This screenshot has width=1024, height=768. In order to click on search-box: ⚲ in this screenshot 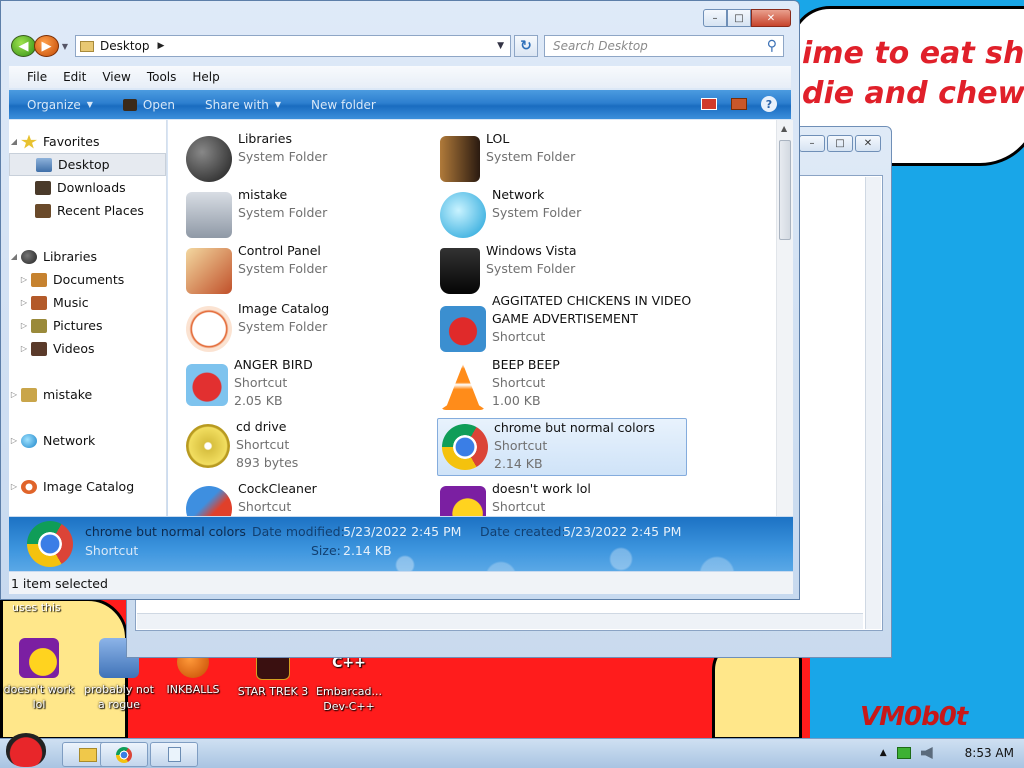, I will do `click(664, 46)`.